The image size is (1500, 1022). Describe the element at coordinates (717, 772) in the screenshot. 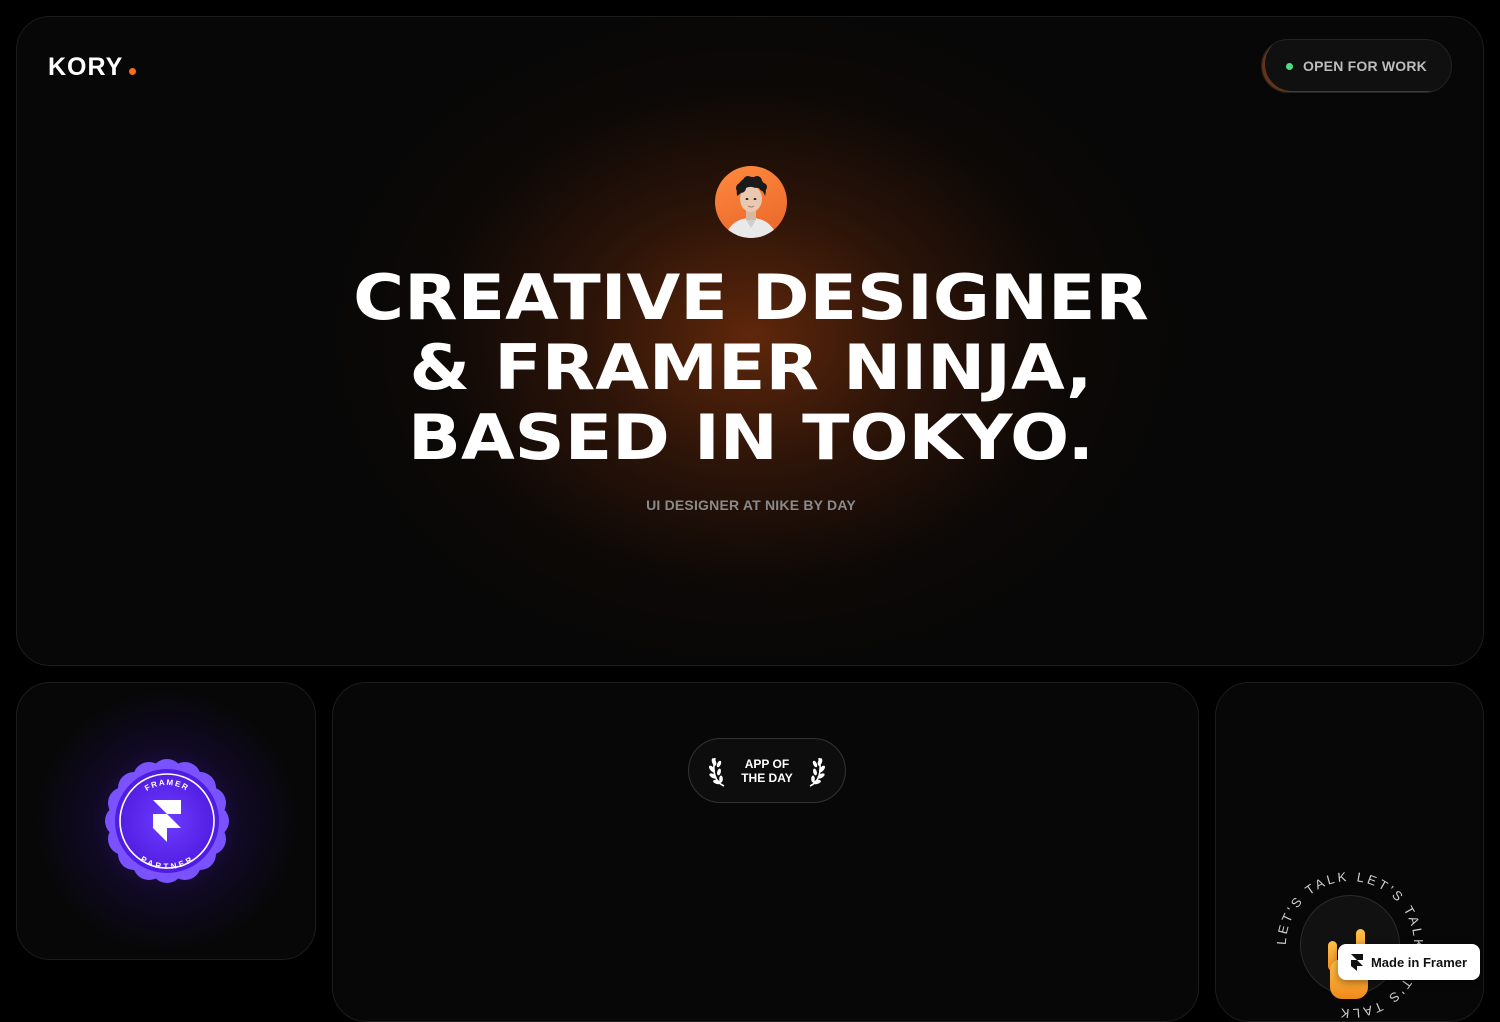

I see `laurel-left-icon` at that location.